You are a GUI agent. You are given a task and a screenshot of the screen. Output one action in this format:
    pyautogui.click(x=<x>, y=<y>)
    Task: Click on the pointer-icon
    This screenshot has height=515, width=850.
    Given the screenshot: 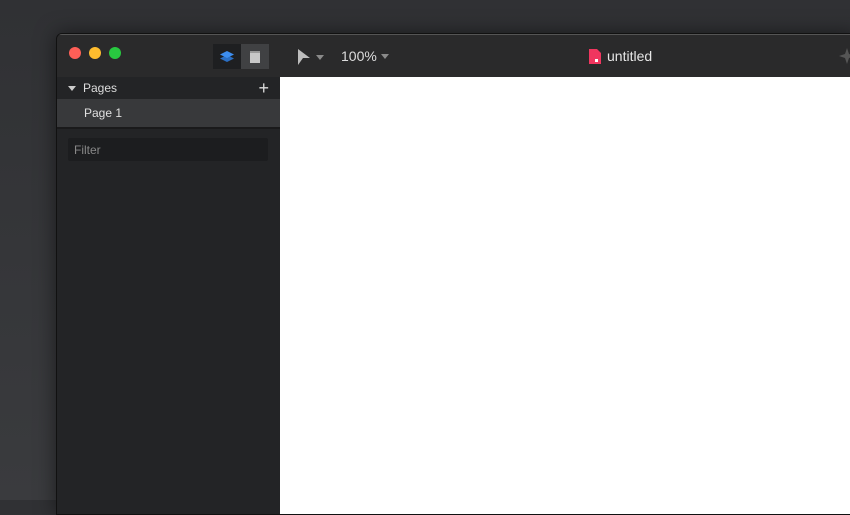 What is the action you would take?
    pyautogui.click(x=304, y=57)
    